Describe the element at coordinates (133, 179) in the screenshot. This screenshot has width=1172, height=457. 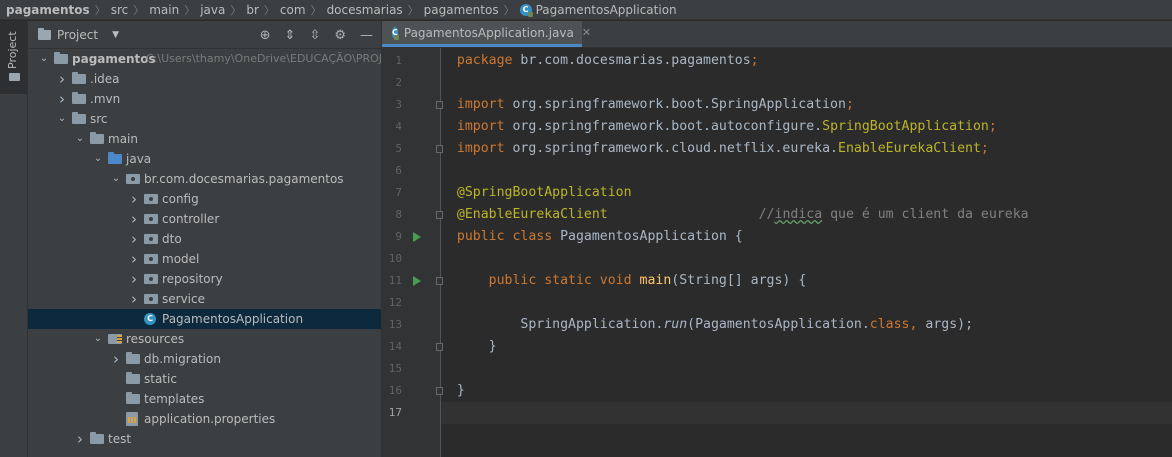
I see `package-icon` at that location.